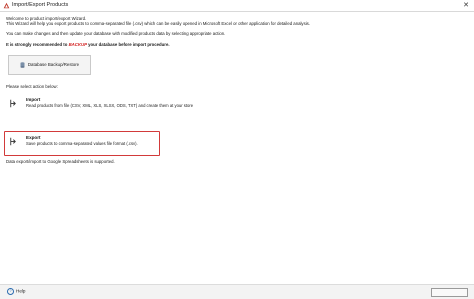  What do you see at coordinates (33, 99) in the screenshot?
I see `import-title: Import` at bounding box center [33, 99].